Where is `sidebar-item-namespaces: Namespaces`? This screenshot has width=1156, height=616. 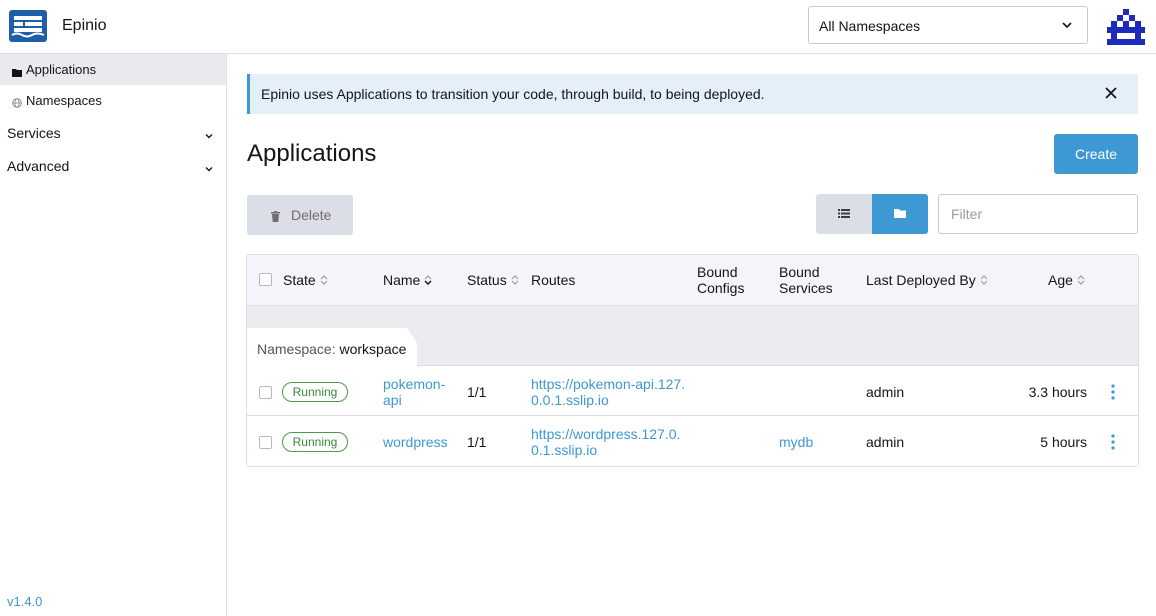 sidebar-item-namespaces: Namespaces is located at coordinates (113, 100).